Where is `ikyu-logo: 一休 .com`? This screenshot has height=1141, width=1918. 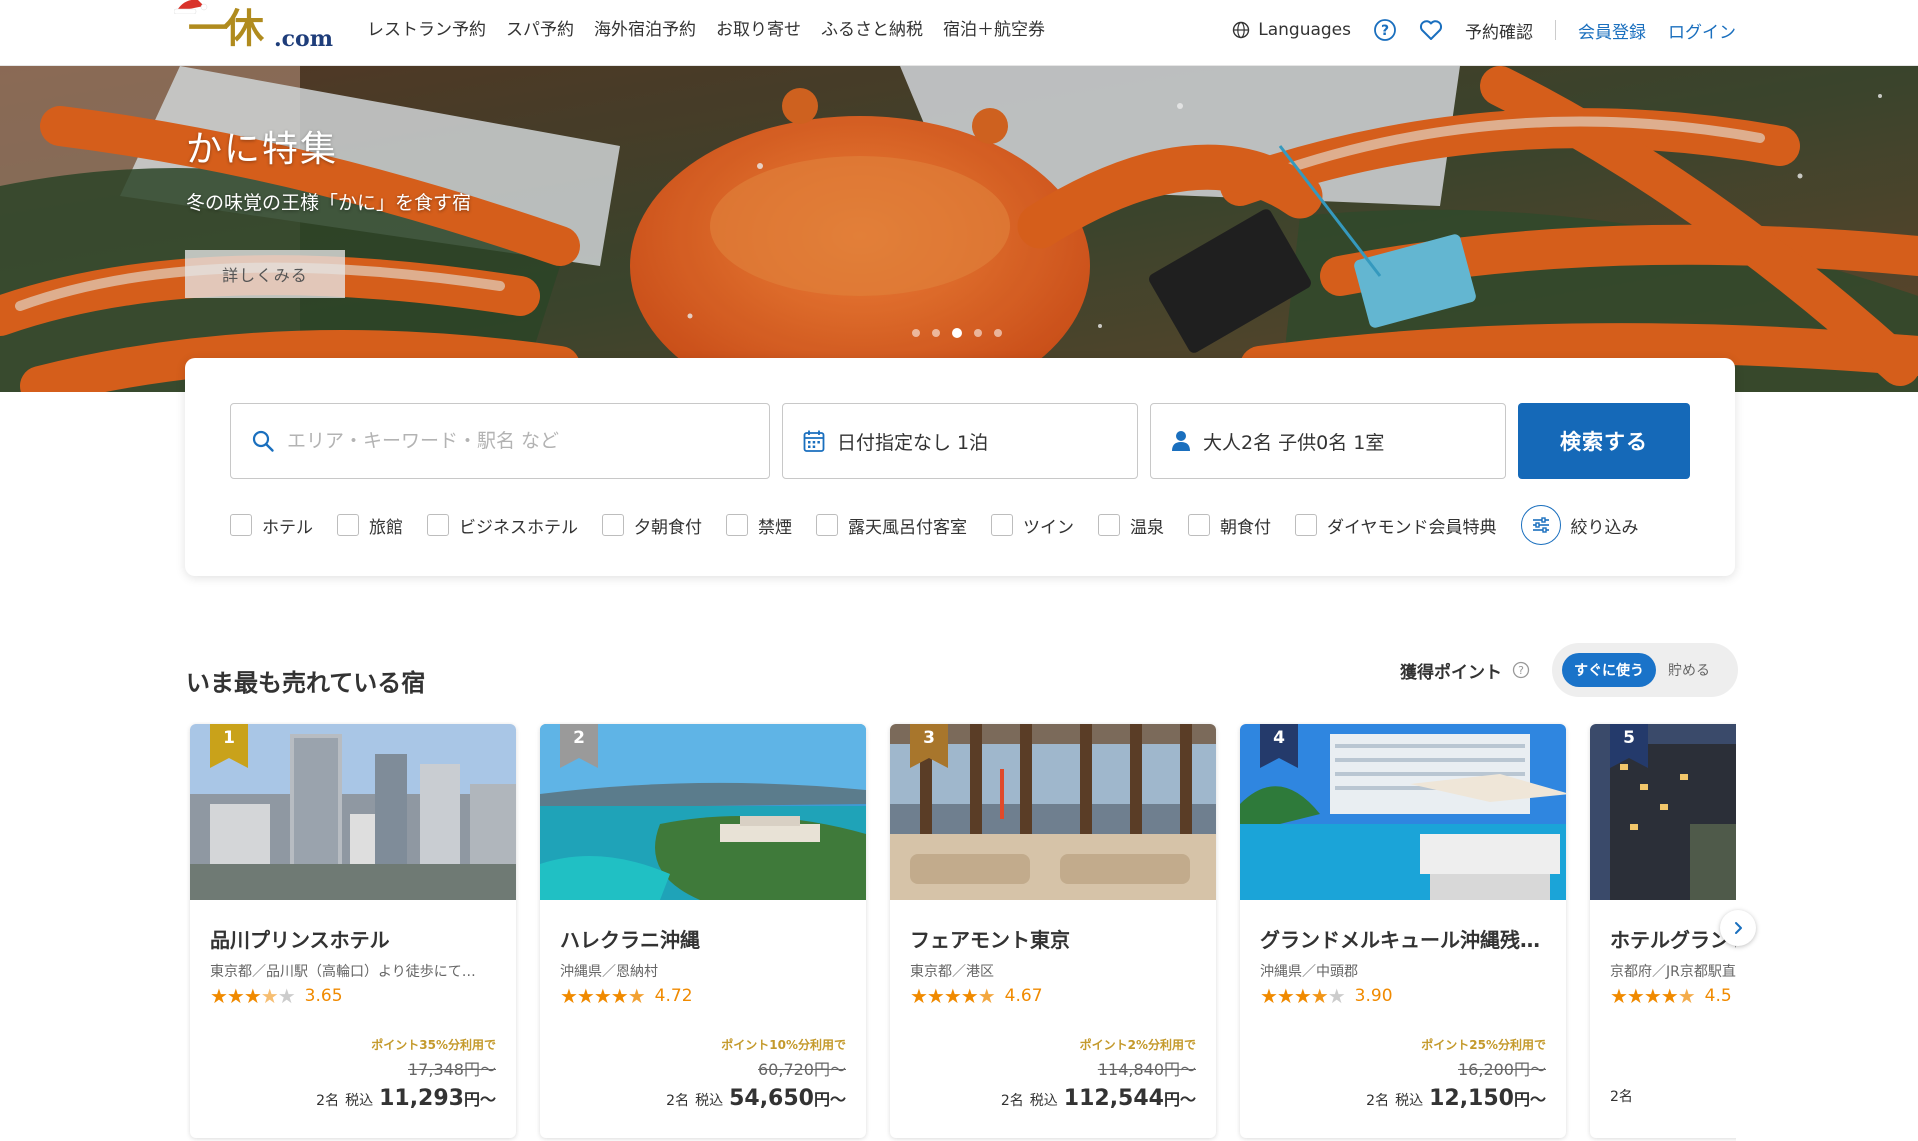
ikyu-logo: 一休 .com is located at coordinates (253, 28).